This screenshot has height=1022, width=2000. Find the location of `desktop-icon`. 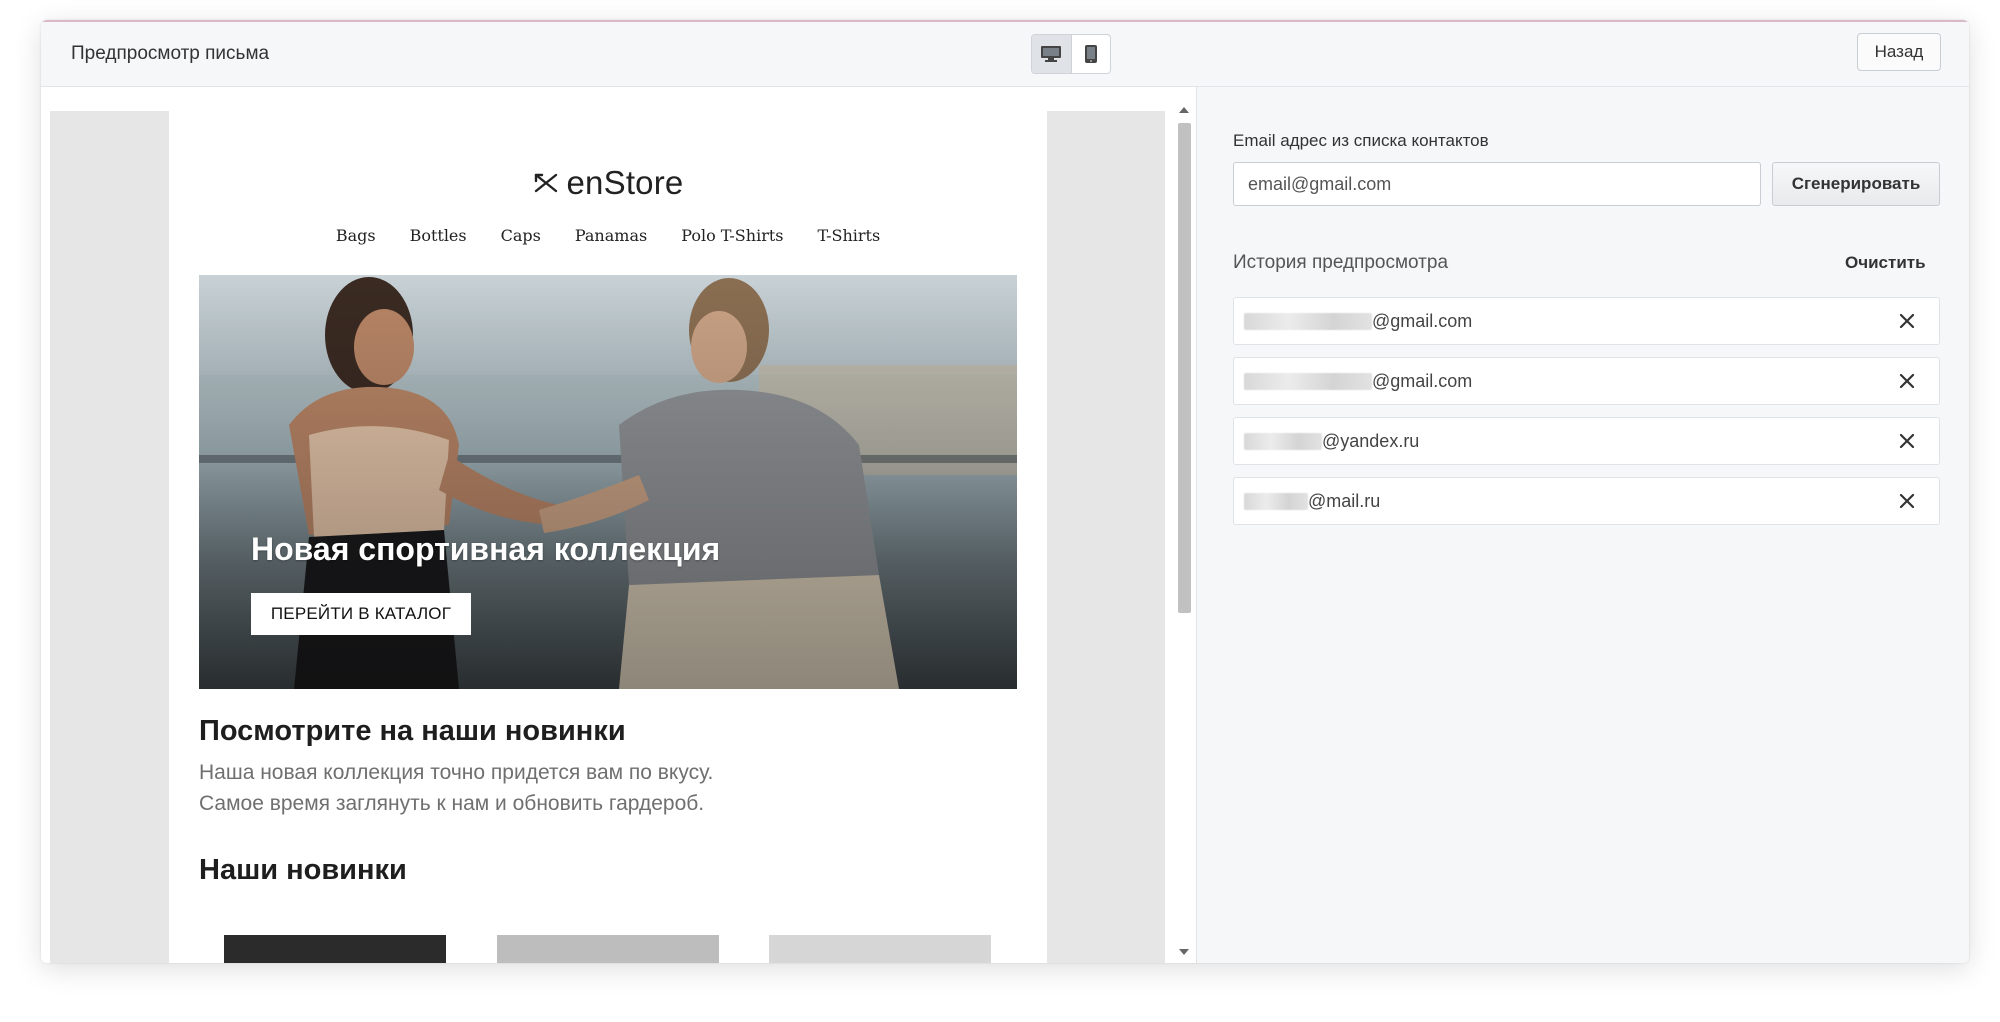

desktop-icon is located at coordinates (1051, 54).